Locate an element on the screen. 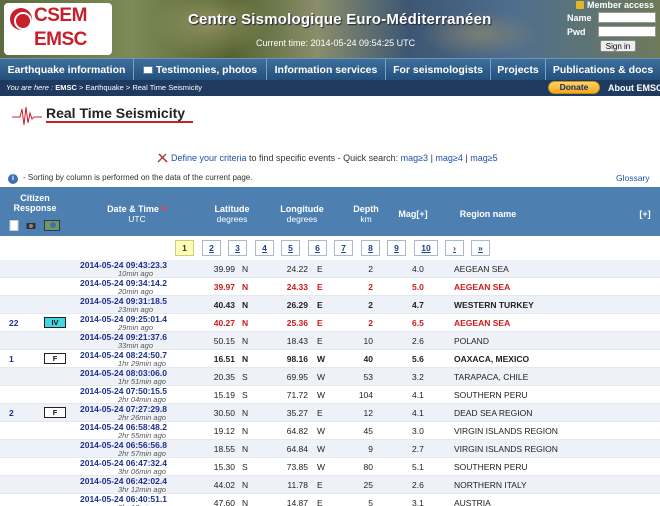 Image resolution: width=660 pixels, height=506 pixels. citizen-response-count: 22 is located at coordinates (13, 323).